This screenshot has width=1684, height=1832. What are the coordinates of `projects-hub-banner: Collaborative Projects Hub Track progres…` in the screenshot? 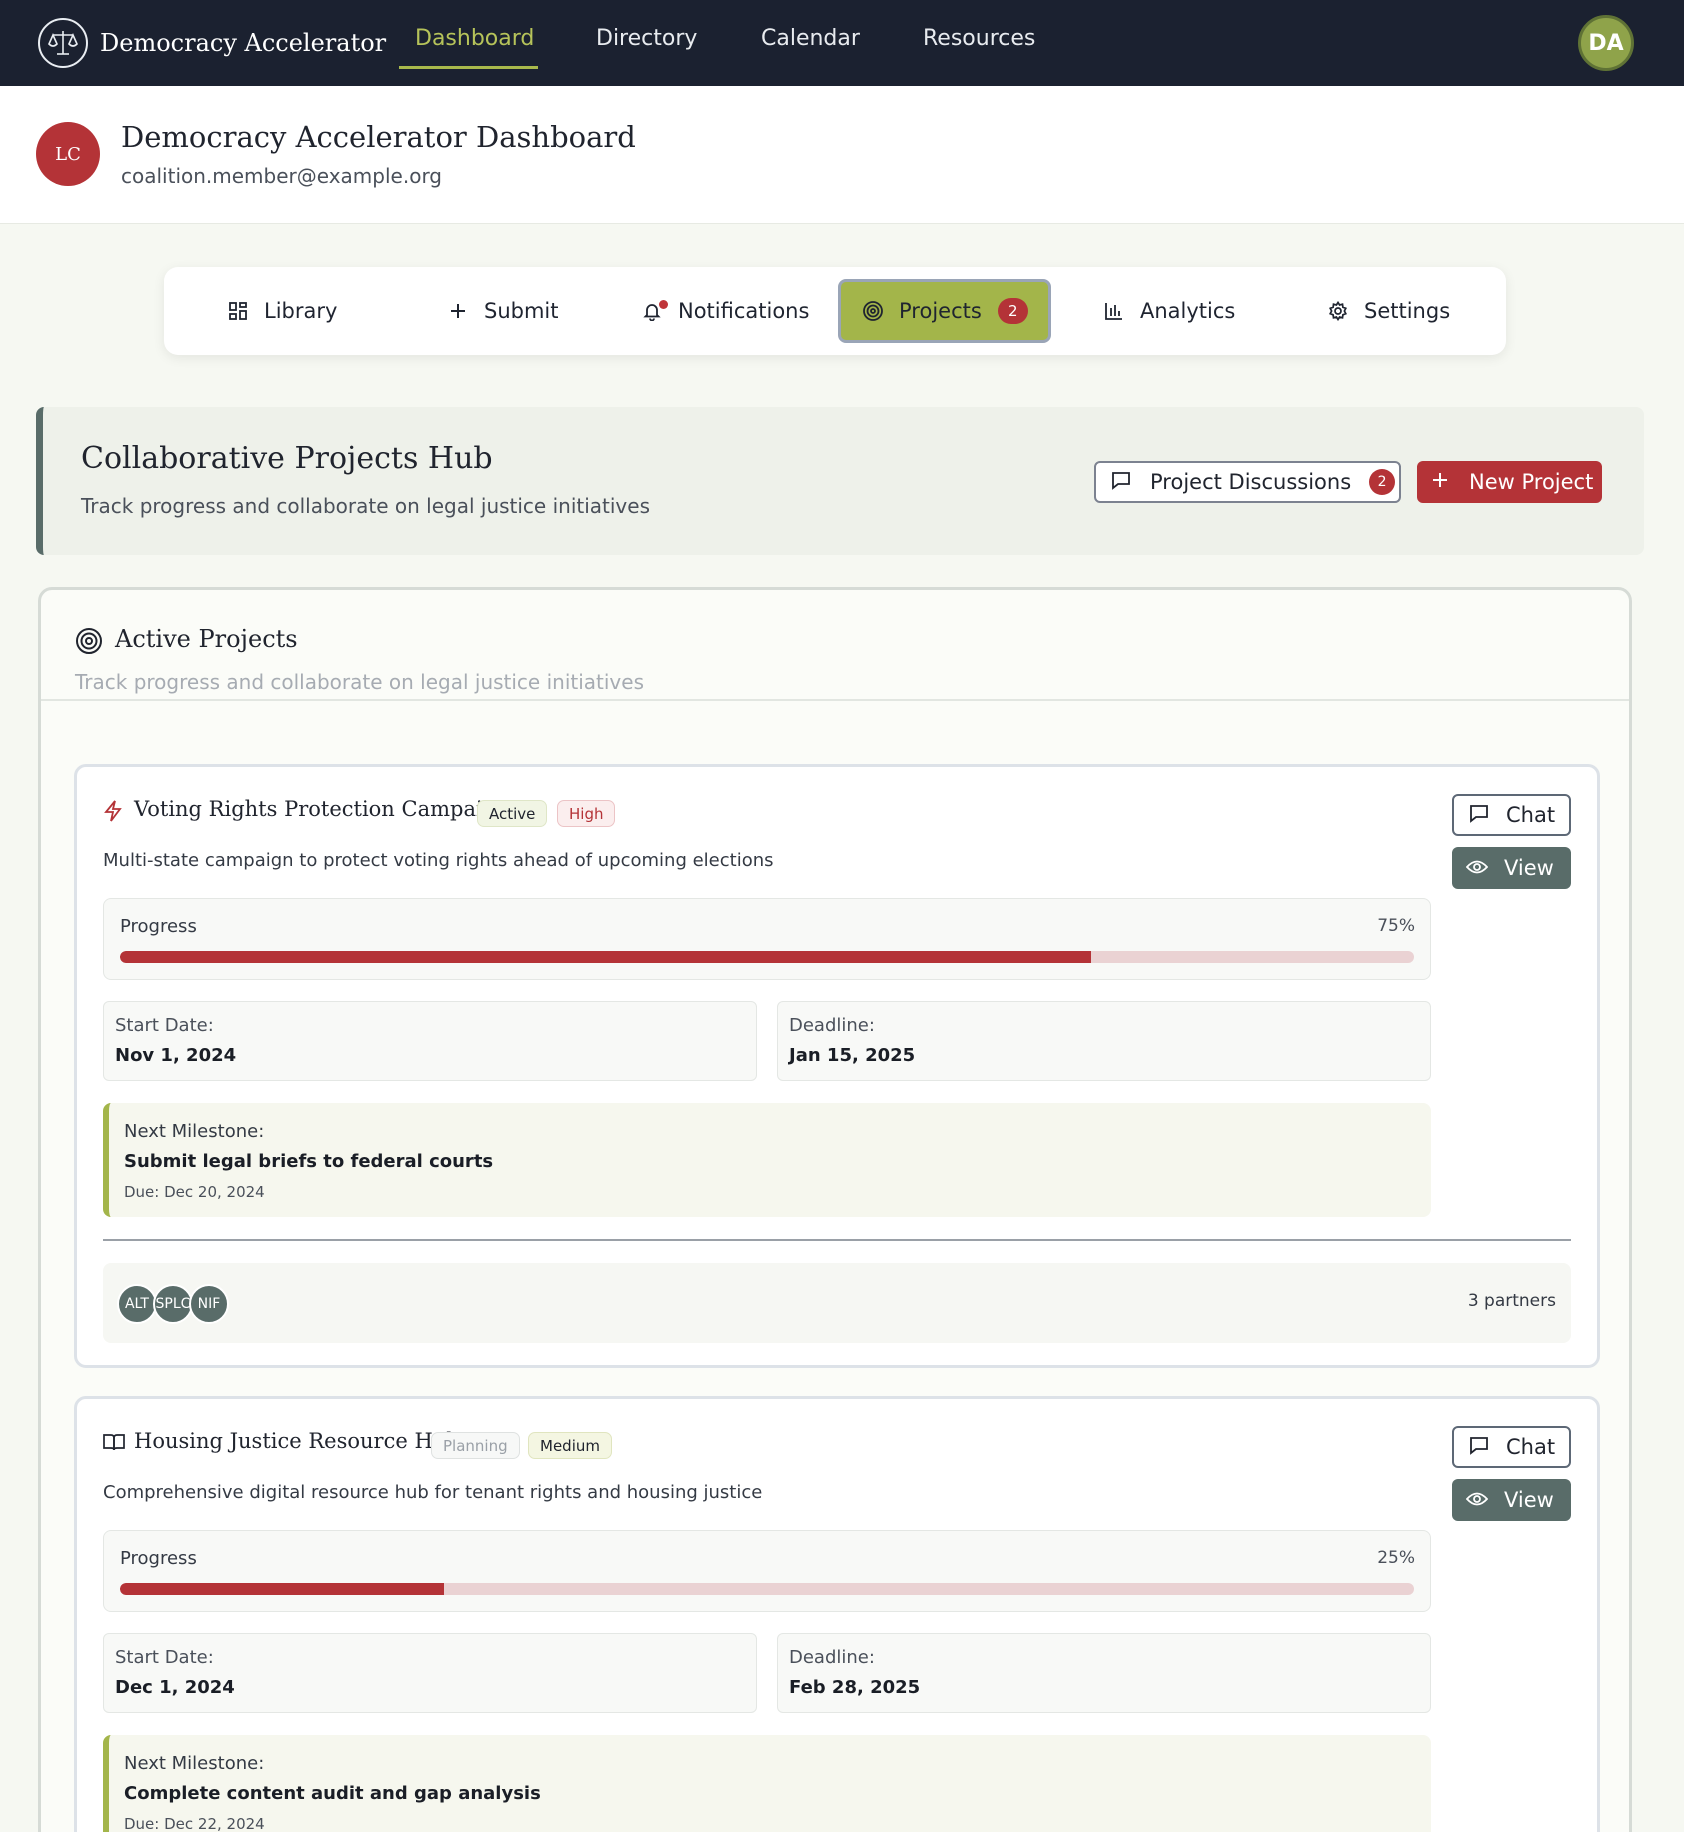 It's located at (840, 481).